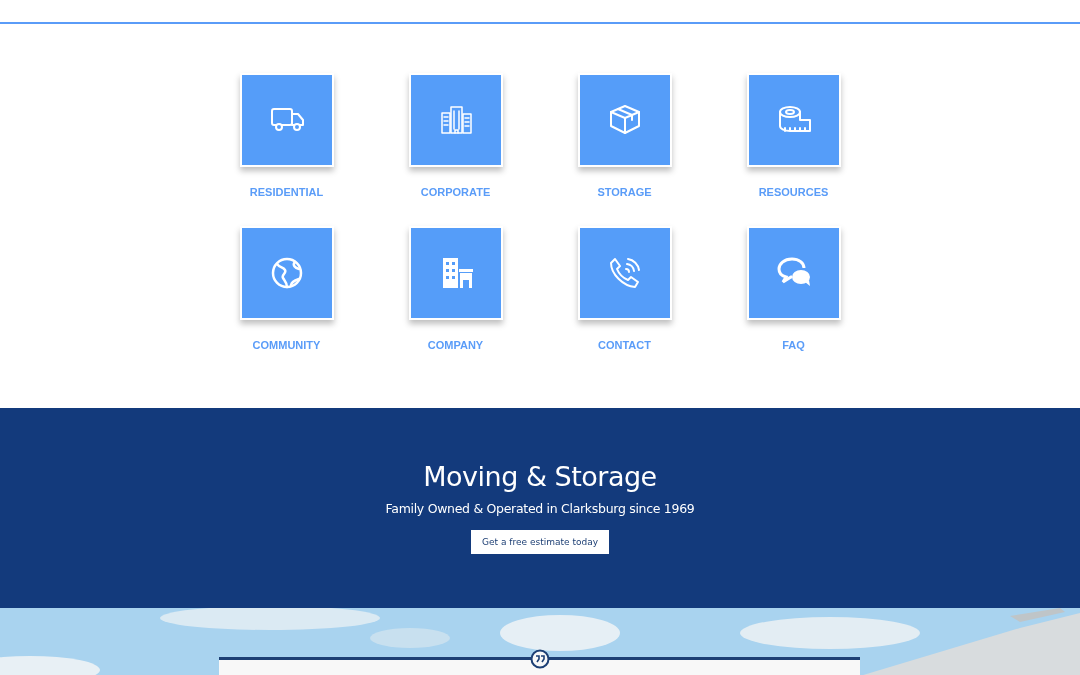  I want to click on quote-icon, so click(540, 659).